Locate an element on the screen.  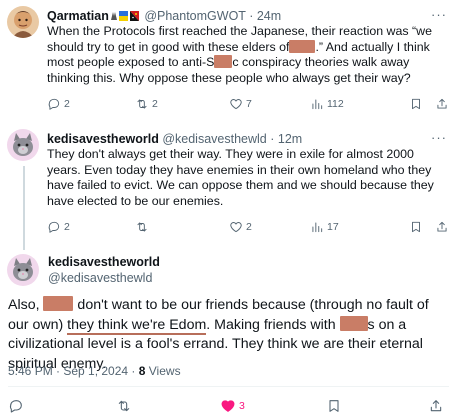
main-text-part: . Making friends with is located at coordinates (273, 324).